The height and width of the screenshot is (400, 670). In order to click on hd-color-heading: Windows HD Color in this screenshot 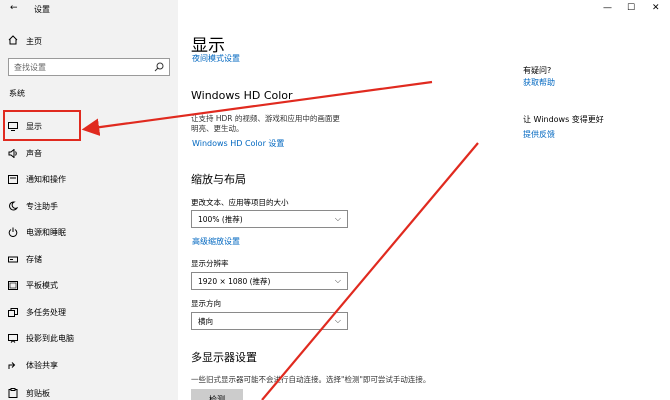, I will do `click(242, 95)`.